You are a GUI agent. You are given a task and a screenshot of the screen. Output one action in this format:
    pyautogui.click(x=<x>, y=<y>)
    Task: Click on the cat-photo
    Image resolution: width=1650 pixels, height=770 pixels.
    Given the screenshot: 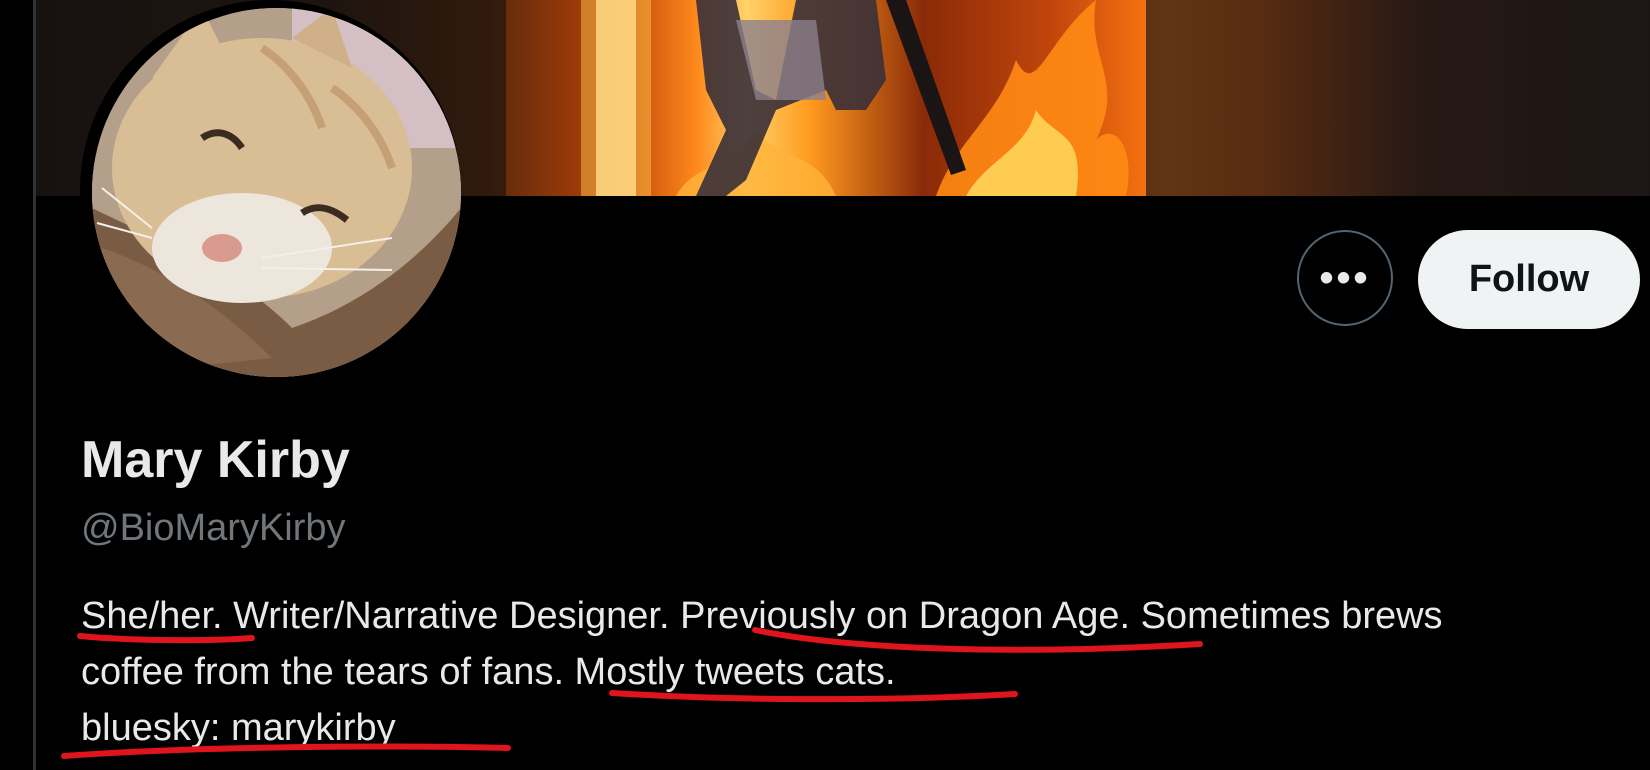 What is the action you would take?
    pyautogui.click(x=276, y=192)
    